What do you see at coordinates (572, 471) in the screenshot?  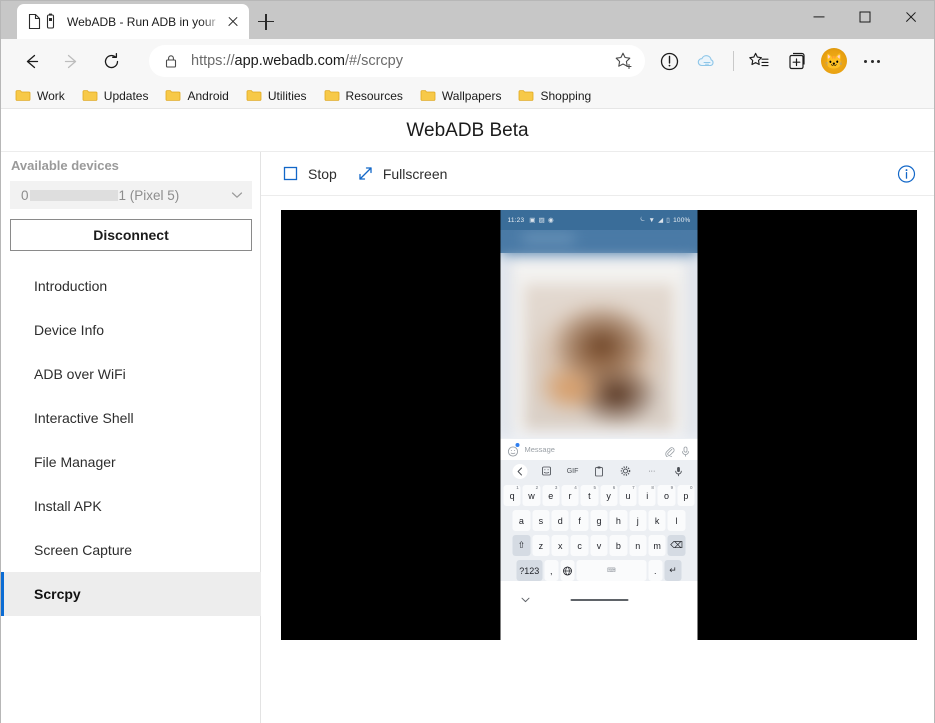 I see `gif-icon: GIF` at bounding box center [572, 471].